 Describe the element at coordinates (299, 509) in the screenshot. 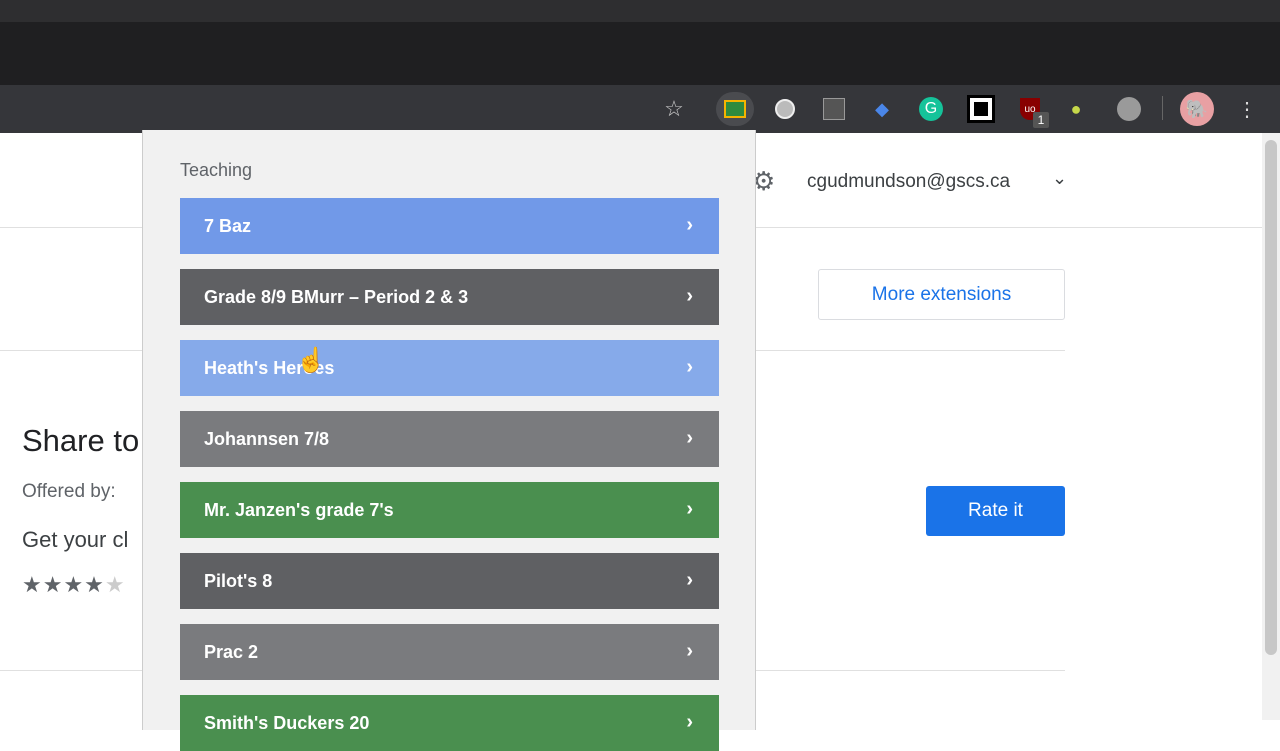

I see `class-label: Mr. Janzen's grade 7's` at that location.